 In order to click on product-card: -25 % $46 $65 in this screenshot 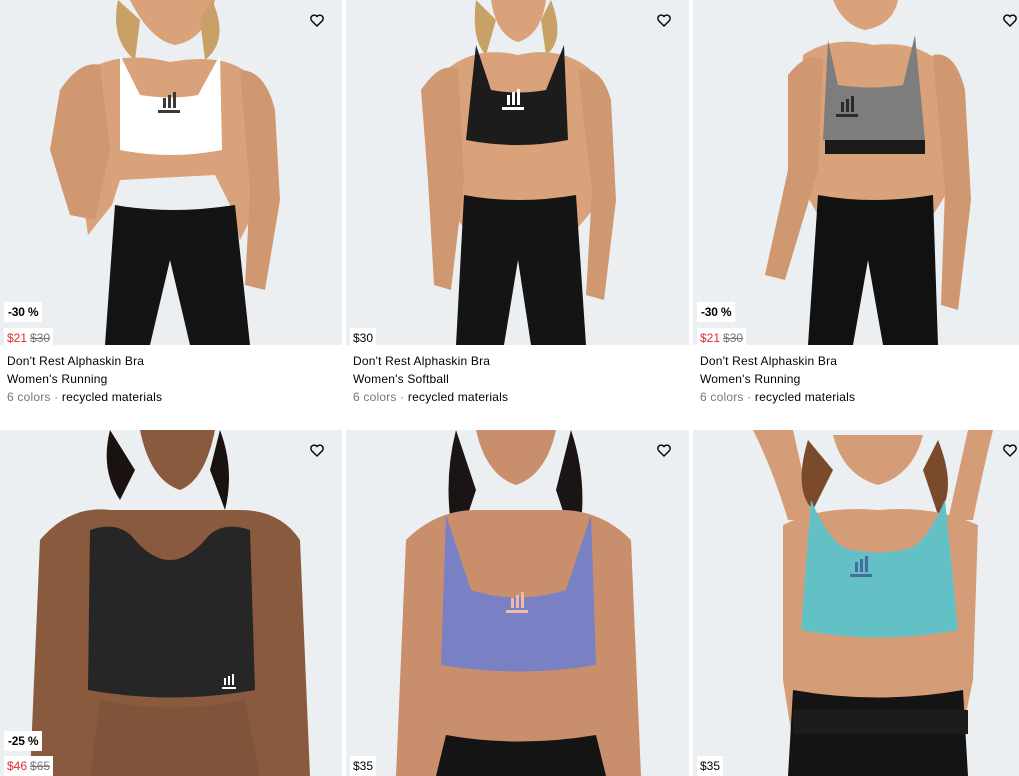, I will do `click(171, 603)`.